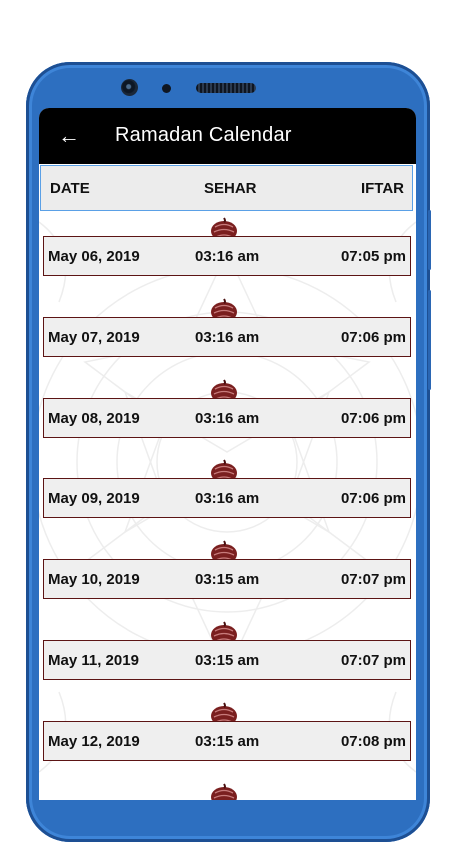 The width and height of the screenshot is (450, 842). What do you see at coordinates (94, 579) in the screenshot?
I see `row-date: May 10, 2019` at bounding box center [94, 579].